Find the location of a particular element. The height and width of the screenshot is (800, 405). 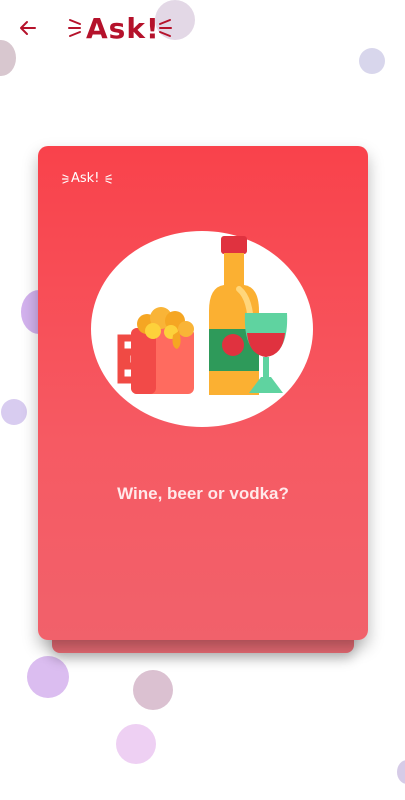

back-button is located at coordinates (28, 28).